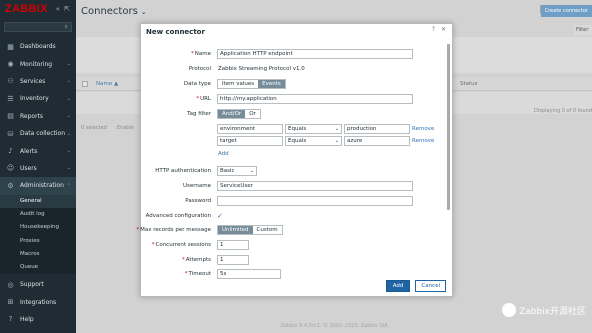 This screenshot has height=333, width=592. Describe the element at coordinates (235, 230) in the screenshot. I see `max-records-unlimited: Unlimited` at that location.